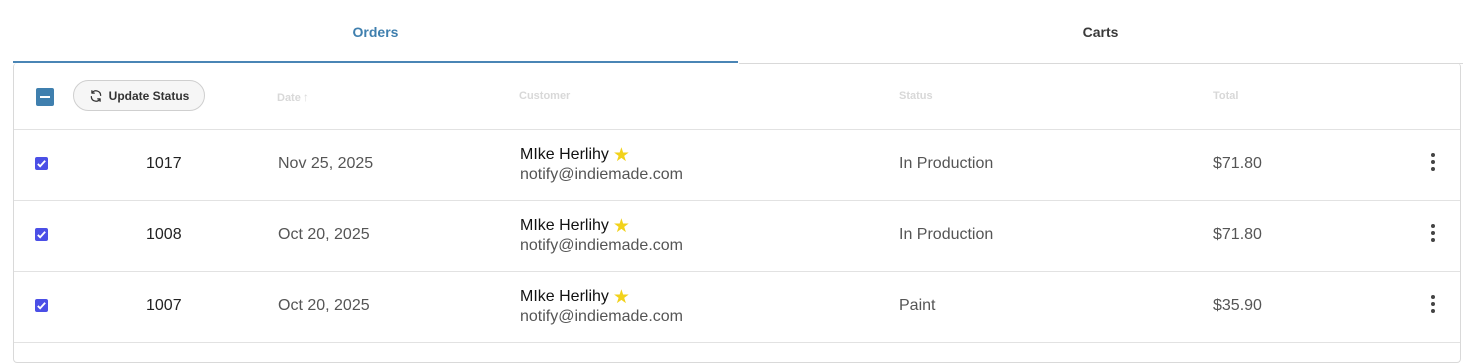 The width and height of the screenshot is (1472, 363). Describe the element at coordinates (917, 305) in the screenshot. I see `order-status: Paint` at that location.